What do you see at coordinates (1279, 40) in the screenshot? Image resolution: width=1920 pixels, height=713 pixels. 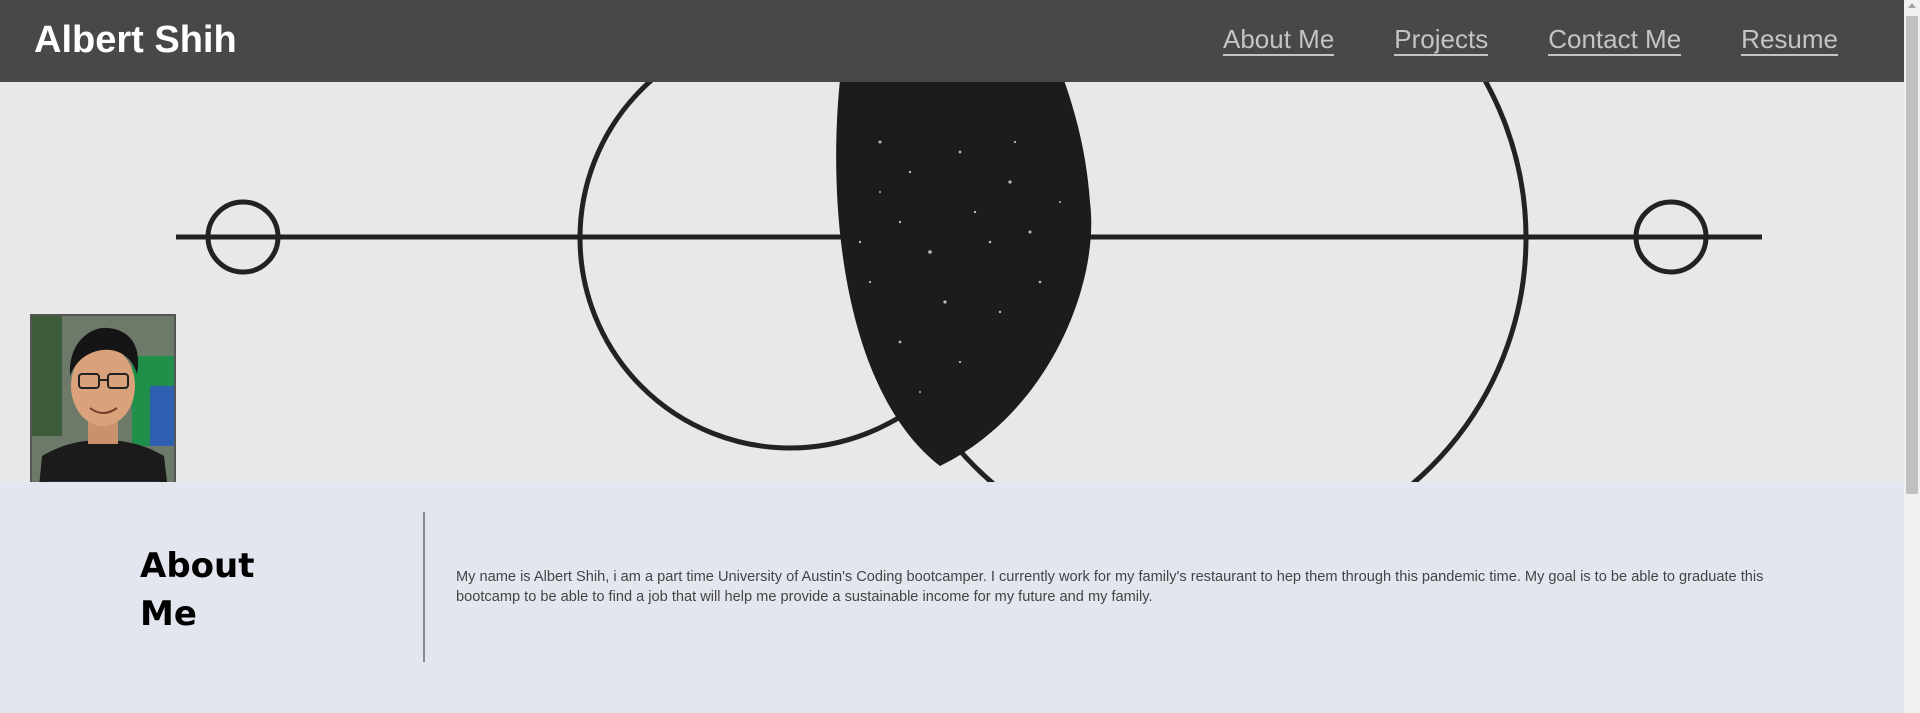 I see `nav-link-about-me: About Me` at bounding box center [1279, 40].